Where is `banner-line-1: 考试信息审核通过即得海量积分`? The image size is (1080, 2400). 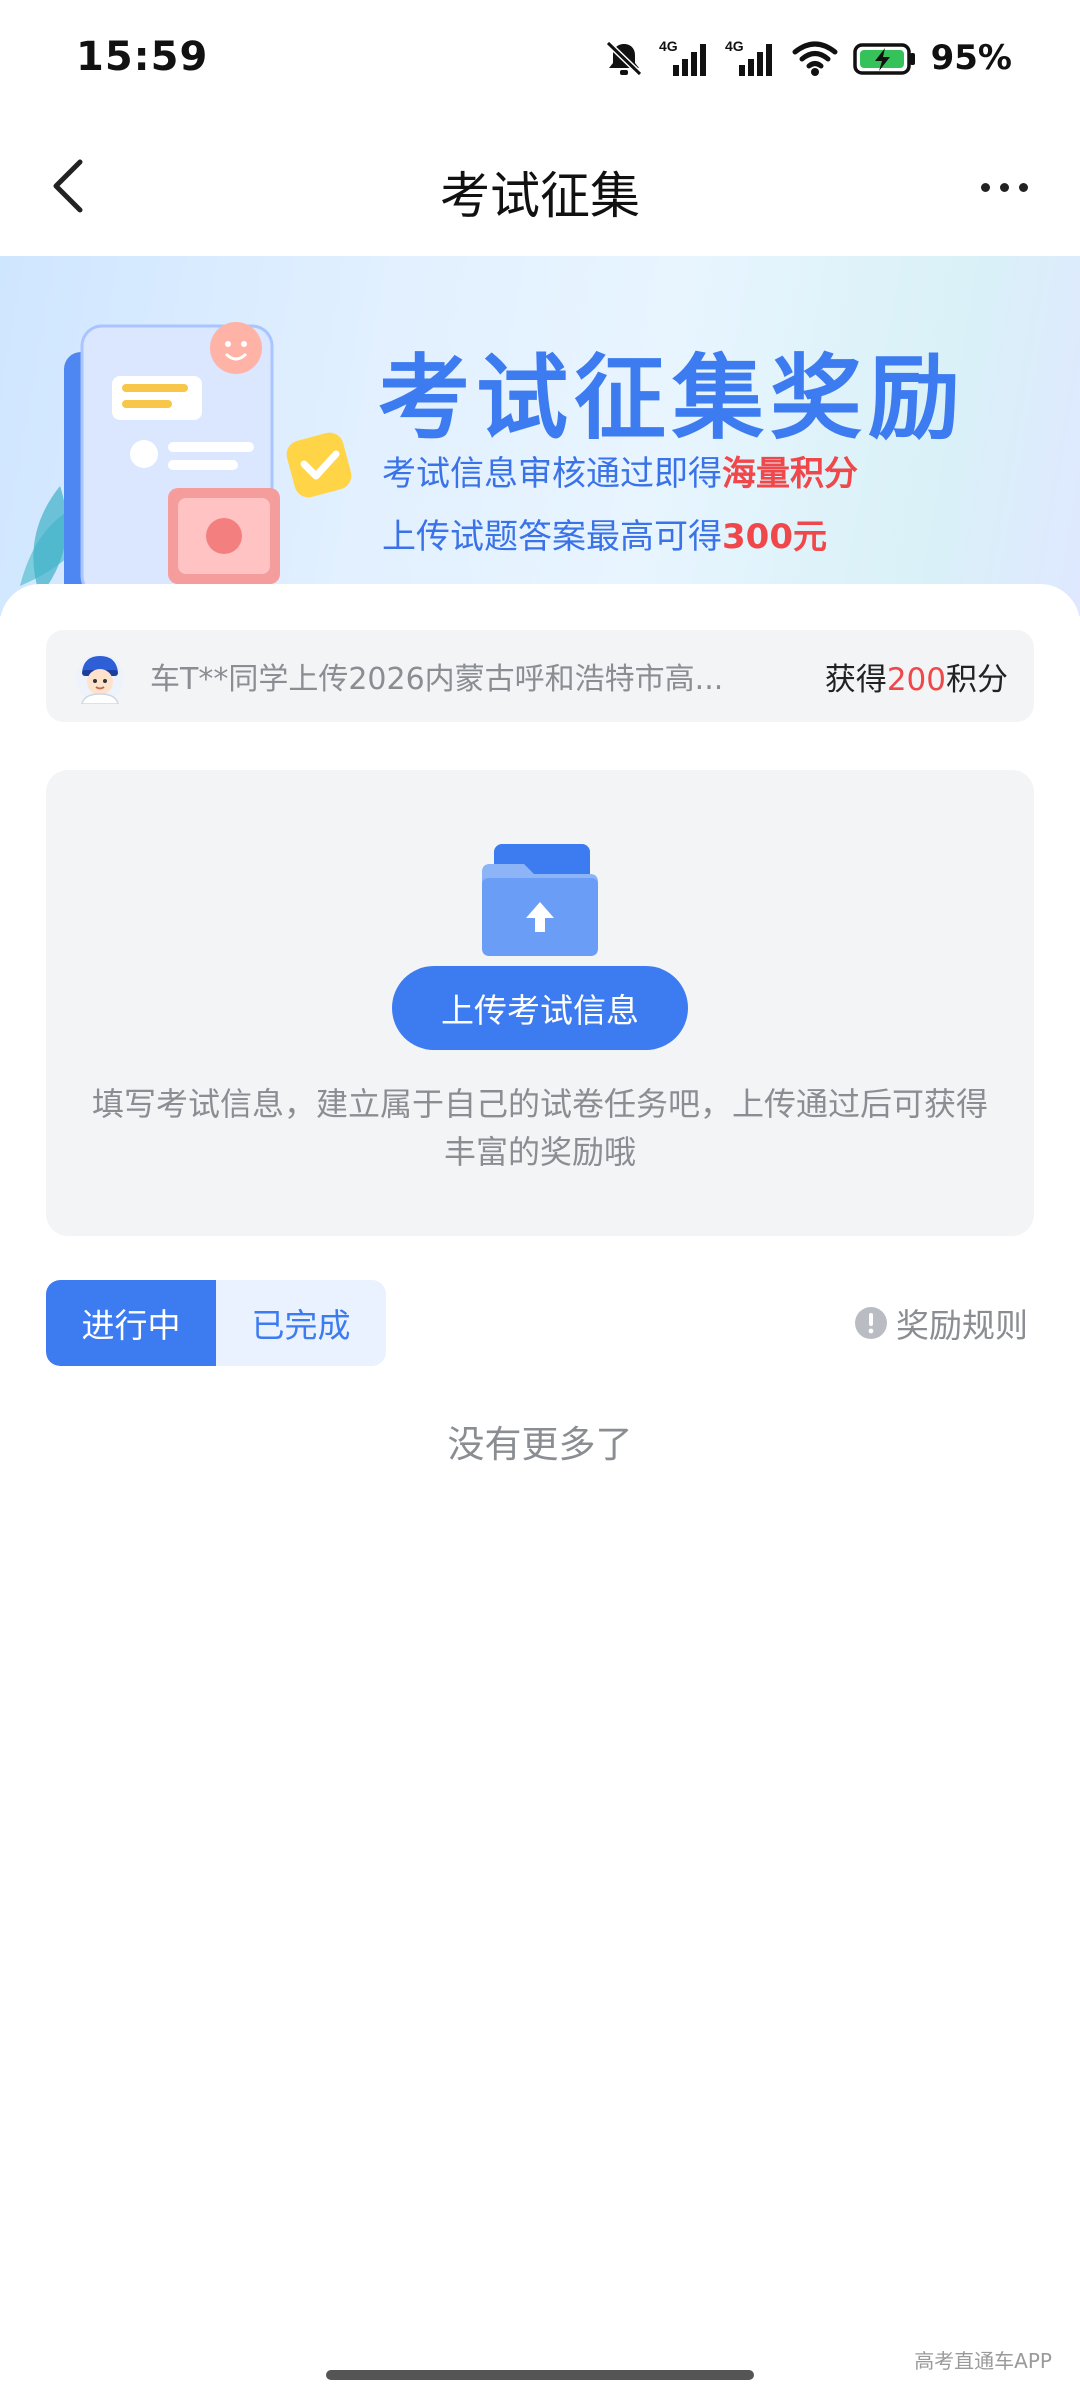
banner-line-1: 考试信息审核通过即得海量积分 is located at coordinates (620, 470).